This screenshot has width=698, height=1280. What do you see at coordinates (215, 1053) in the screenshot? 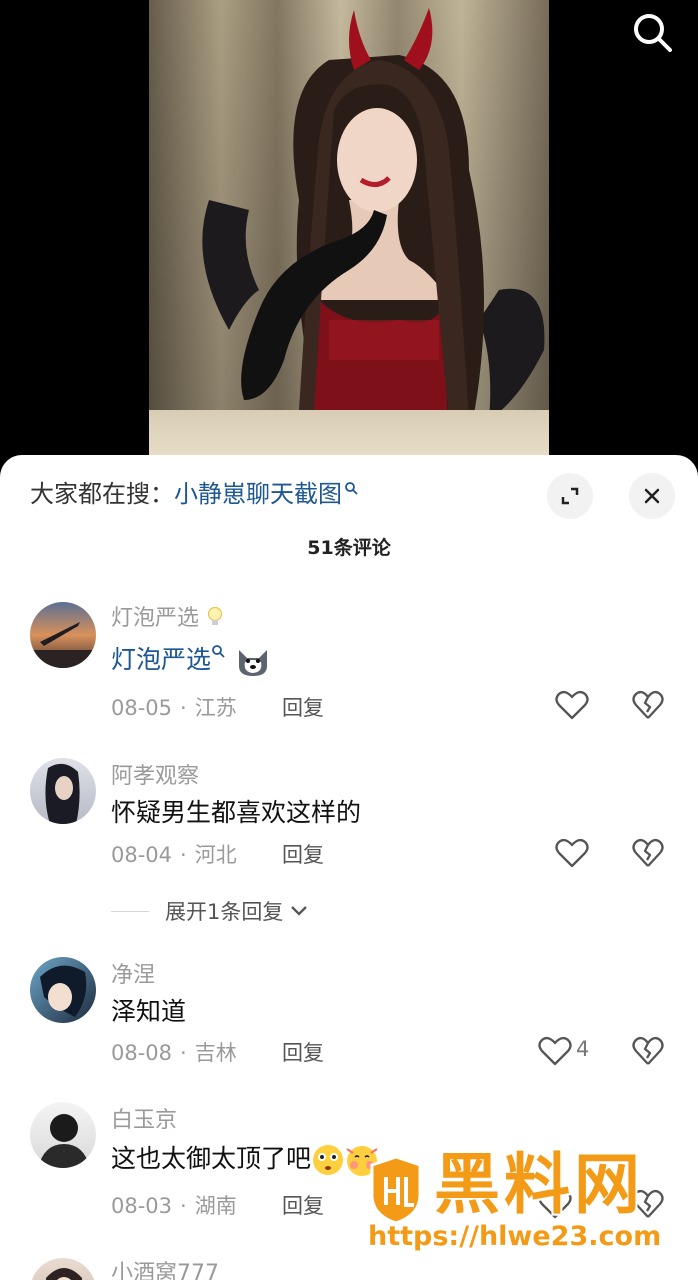
I see `comment-location: 吉林` at bounding box center [215, 1053].